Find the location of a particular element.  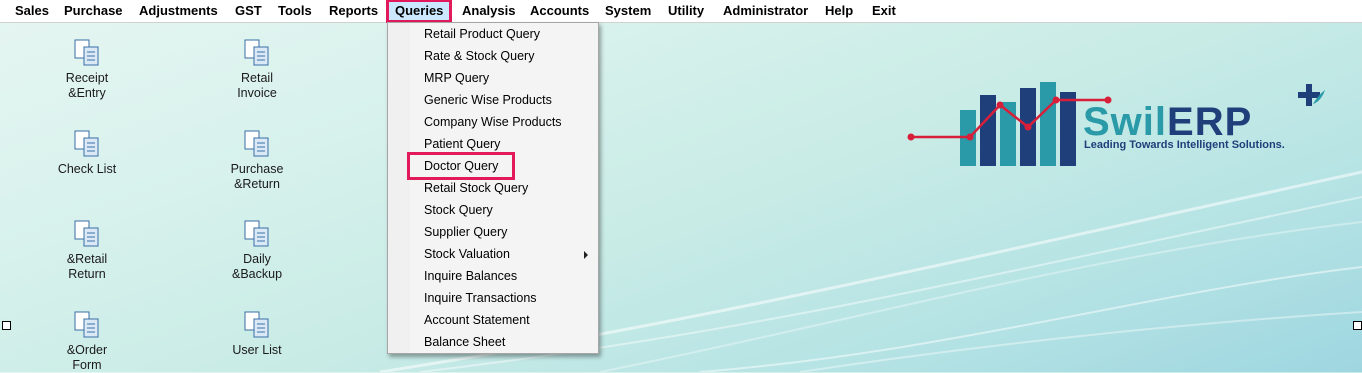

menu-adjustments: Adjustments is located at coordinates (178, 11).